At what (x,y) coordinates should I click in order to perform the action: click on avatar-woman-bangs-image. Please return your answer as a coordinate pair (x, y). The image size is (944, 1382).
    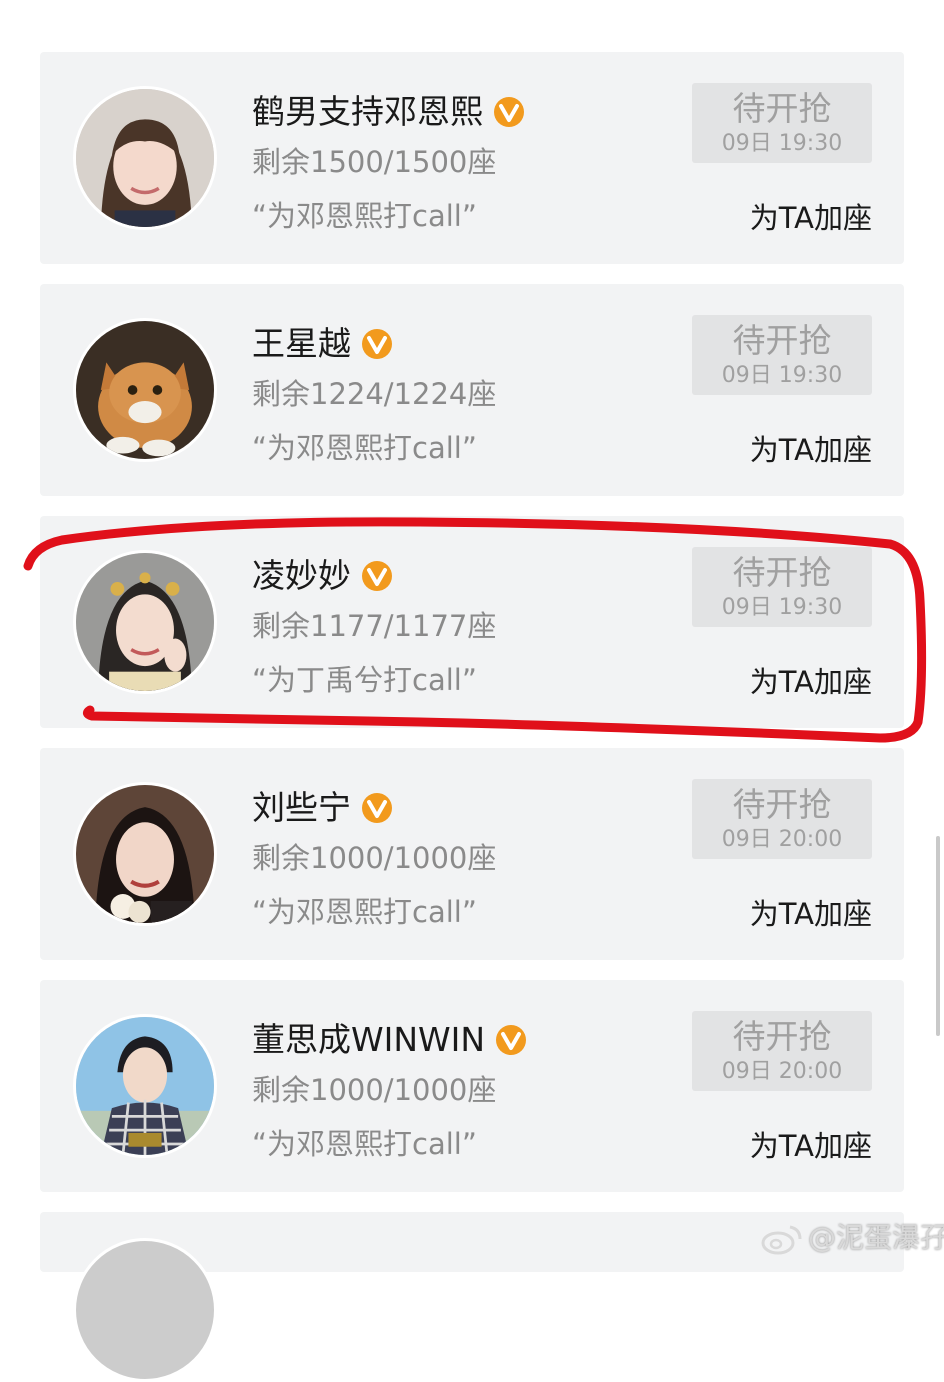
    Looking at the image, I should click on (145, 158).